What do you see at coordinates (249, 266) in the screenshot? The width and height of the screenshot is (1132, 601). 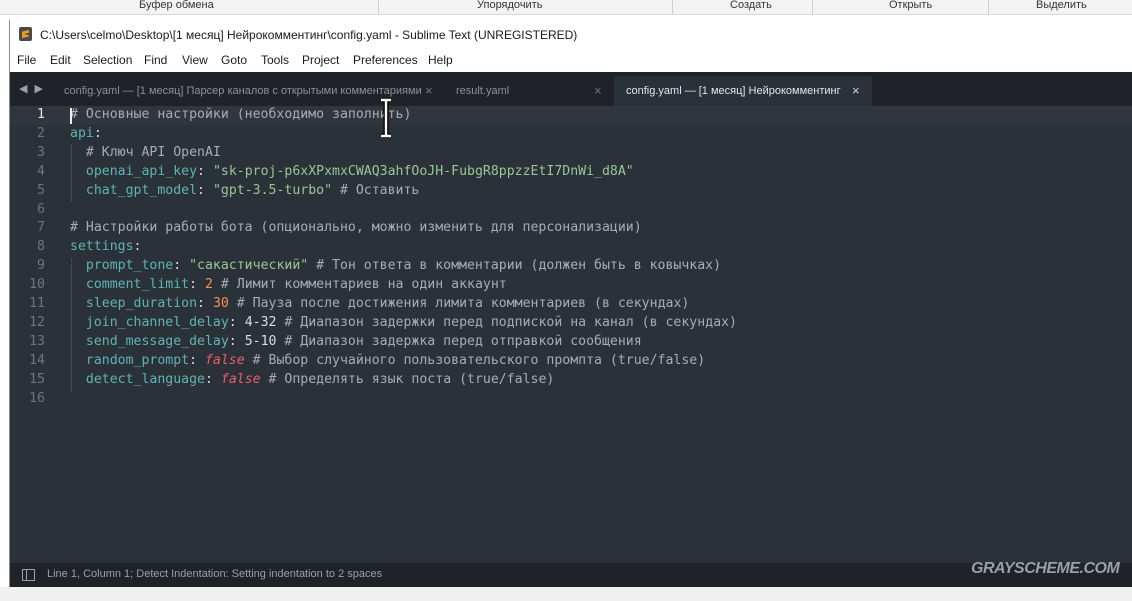 I see `code-token: "сакастический"` at bounding box center [249, 266].